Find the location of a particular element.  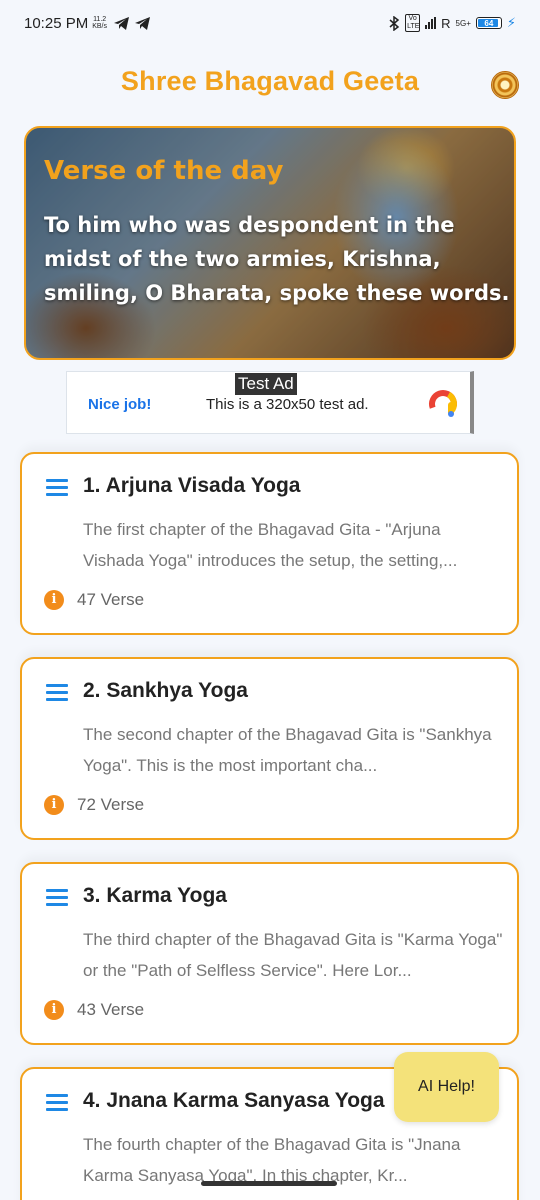

volte-icon: Vo LTE is located at coordinates (413, 23).